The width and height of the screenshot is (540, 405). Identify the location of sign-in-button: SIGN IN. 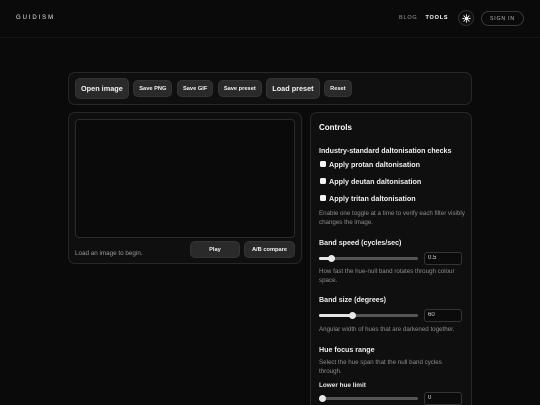
(502, 18).